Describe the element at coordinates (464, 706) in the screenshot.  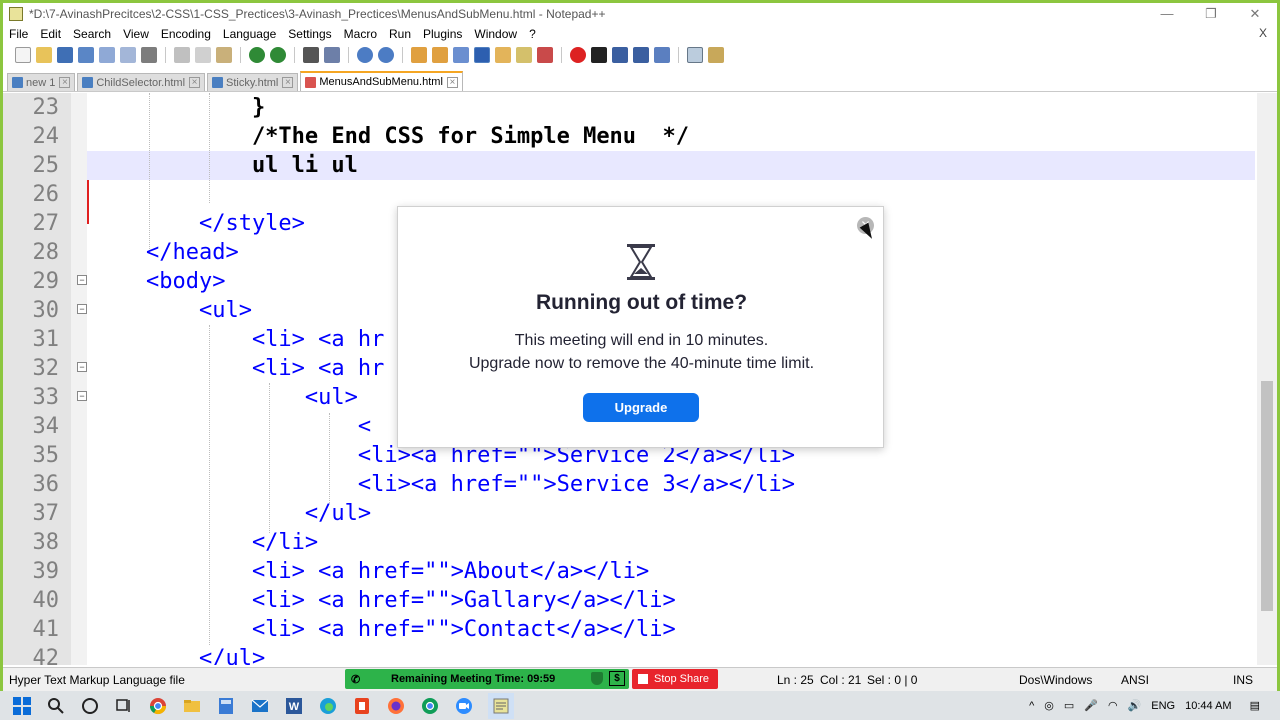
I see `zoom-app-icon` at that location.